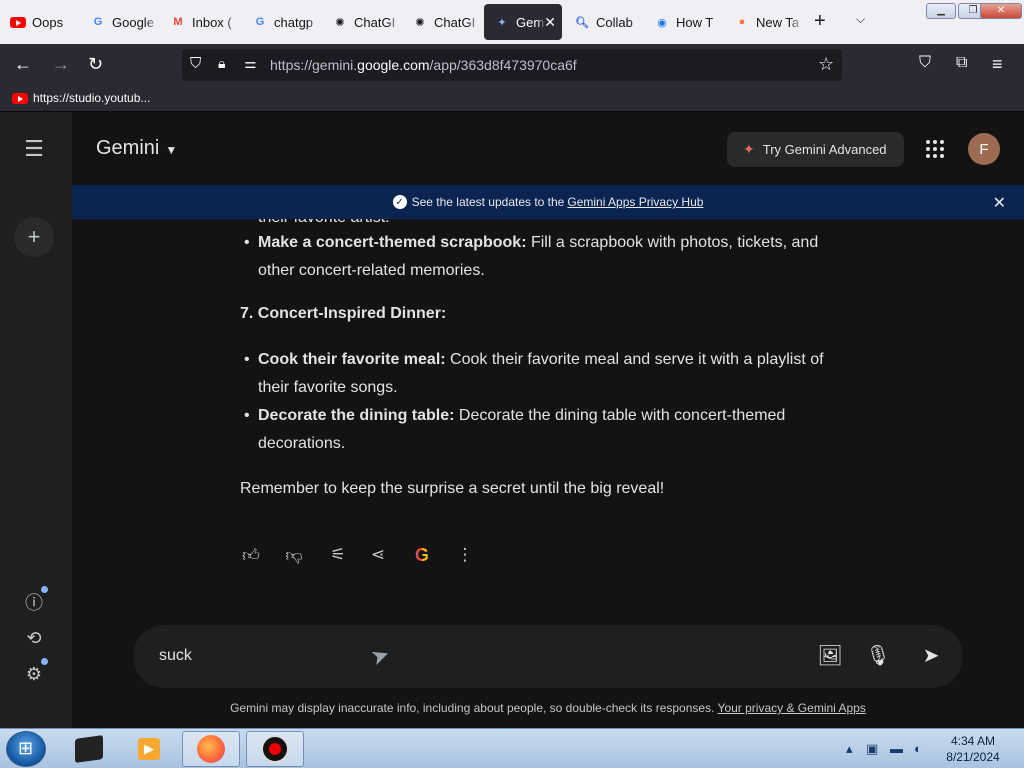 The height and width of the screenshot is (768, 1024). I want to click on model-selector: Gemini ▼, so click(136, 148).